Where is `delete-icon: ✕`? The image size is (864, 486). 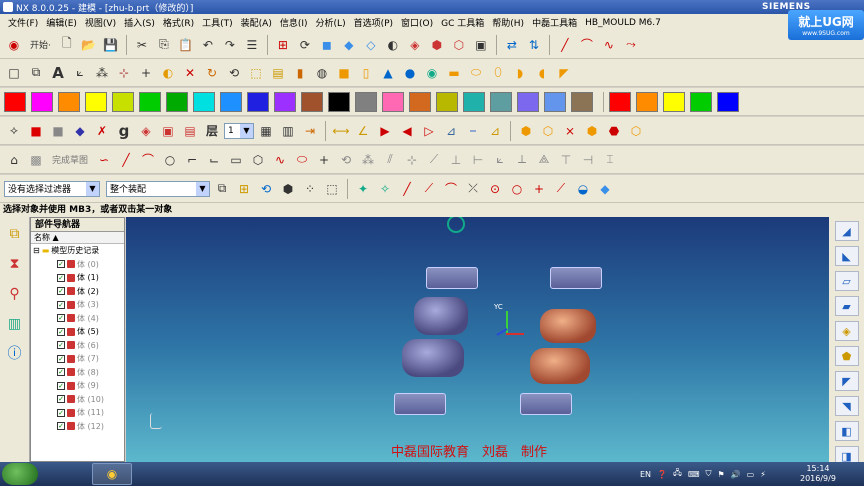
delete-icon: ✕ is located at coordinates (190, 73).